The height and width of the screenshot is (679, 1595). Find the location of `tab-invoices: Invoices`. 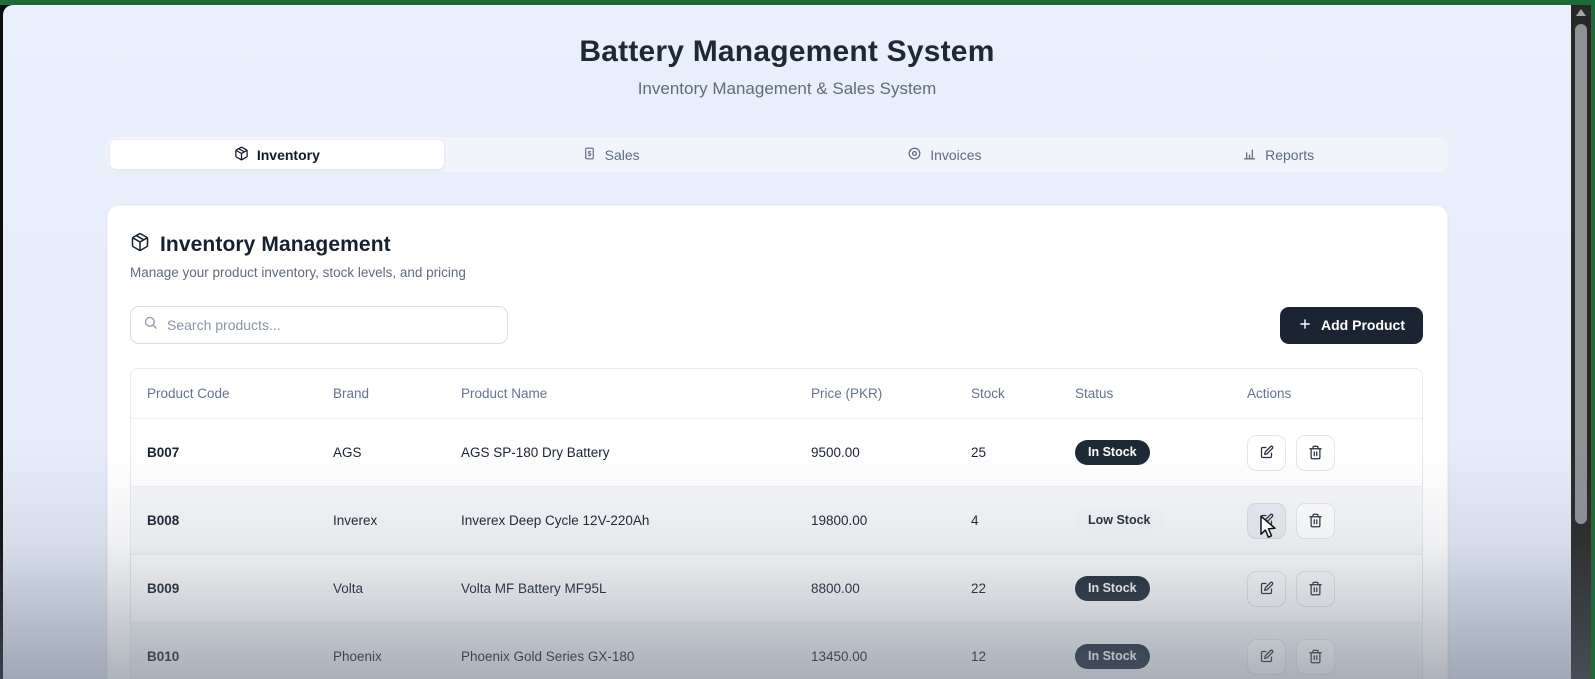

tab-invoices: Invoices is located at coordinates (945, 154).